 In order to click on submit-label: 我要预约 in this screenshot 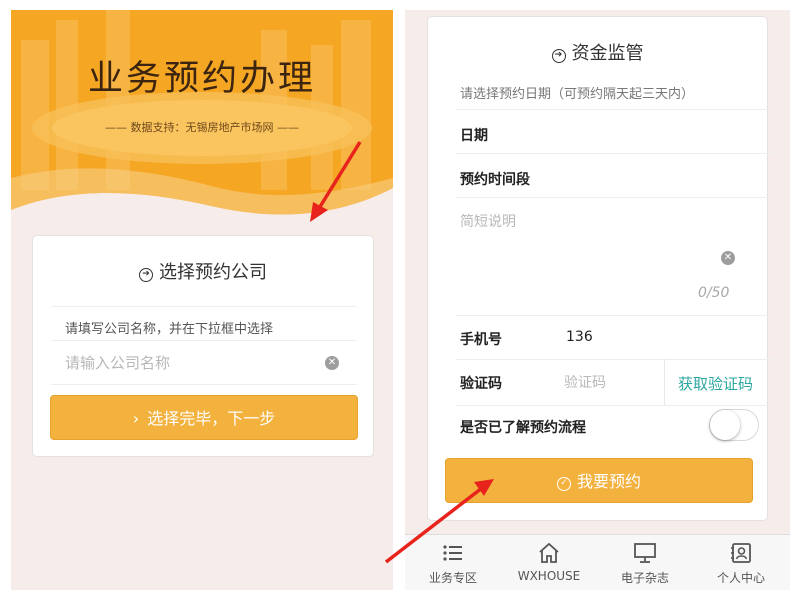, I will do `click(608, 481)`.